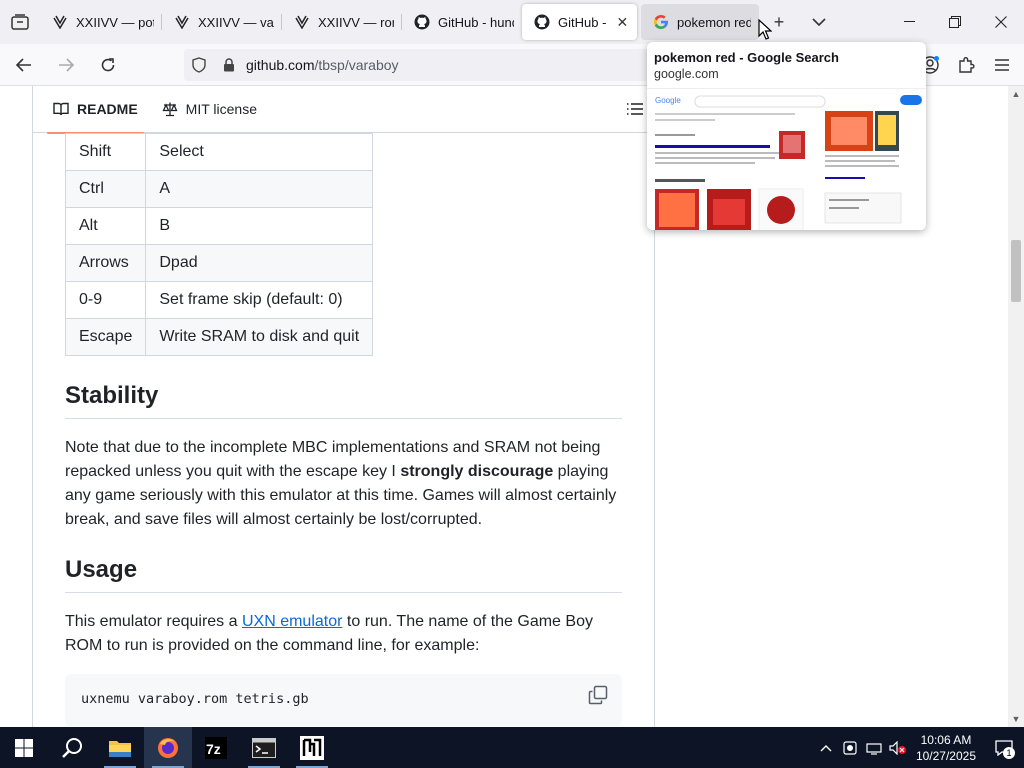 The width and height of the screenshot is (1024, 768). I want to click on google-icon, so click(661, 22).